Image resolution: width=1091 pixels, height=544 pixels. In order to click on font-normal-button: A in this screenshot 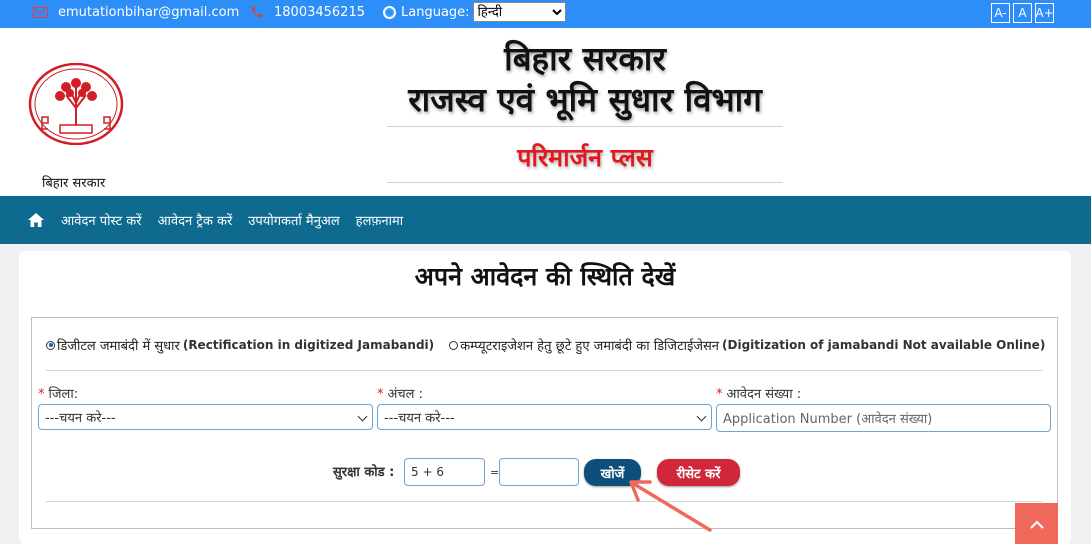, I will do `click(1022, 13)`.